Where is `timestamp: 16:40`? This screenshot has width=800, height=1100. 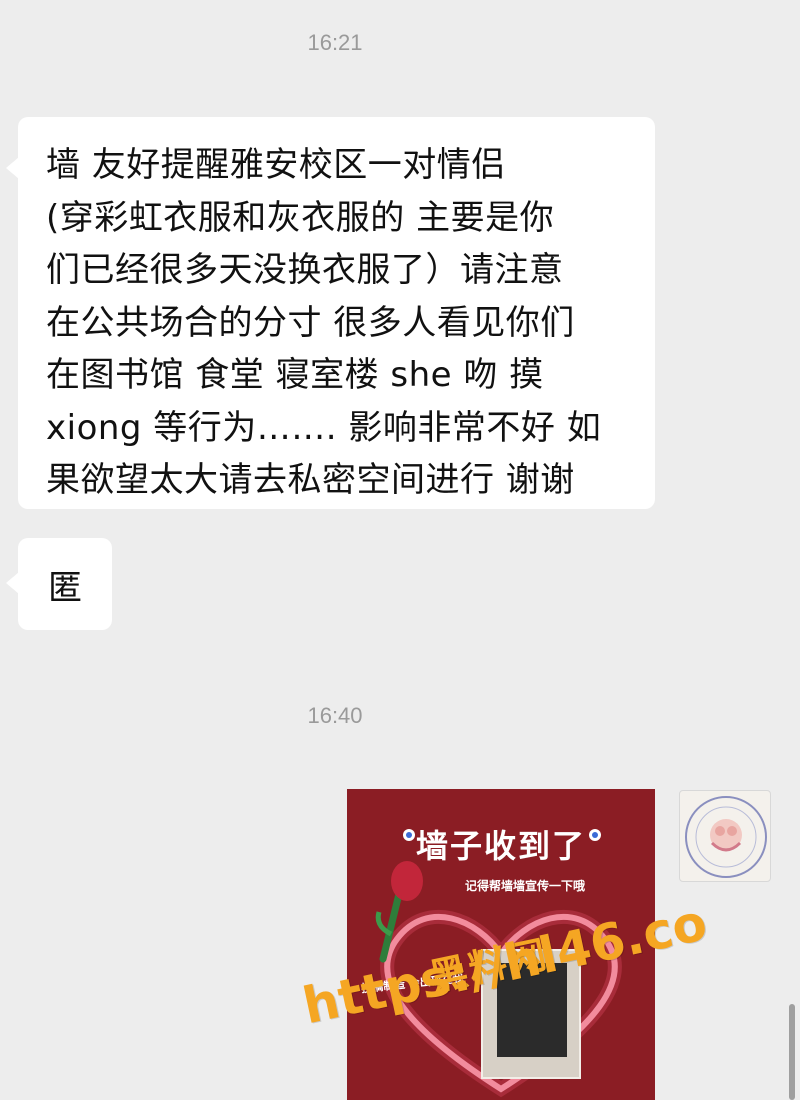 timestamp: 16:40 is located at coordinates (335, 715).